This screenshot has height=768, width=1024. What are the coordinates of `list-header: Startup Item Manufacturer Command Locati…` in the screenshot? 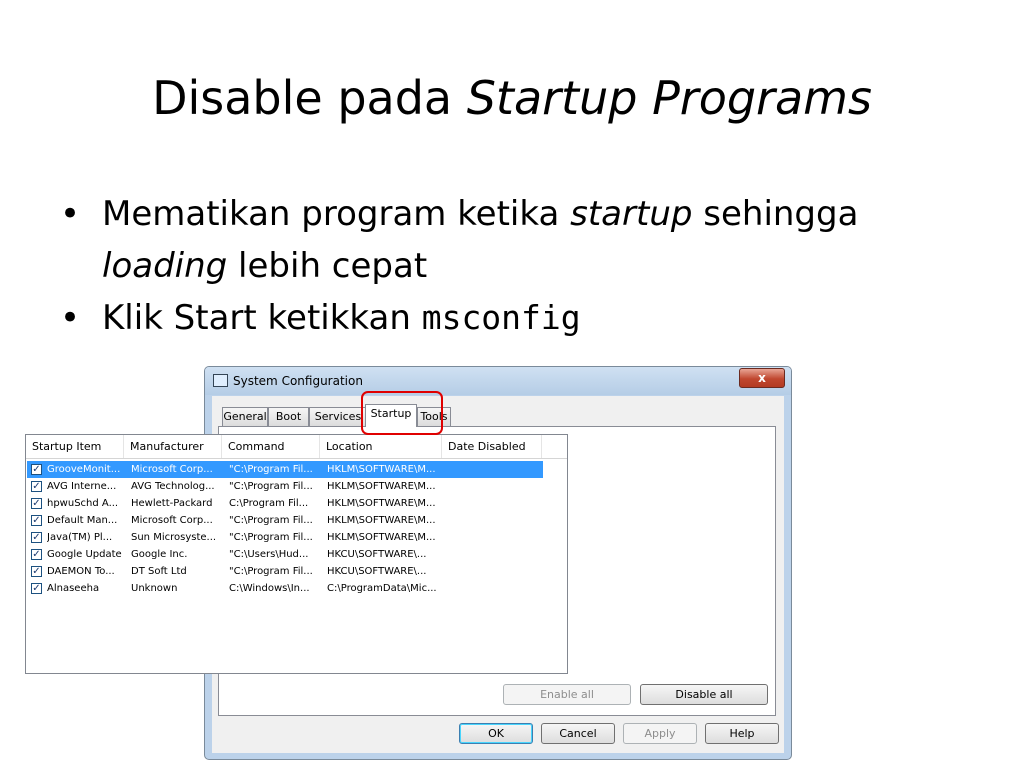 It's located at (296, 447).